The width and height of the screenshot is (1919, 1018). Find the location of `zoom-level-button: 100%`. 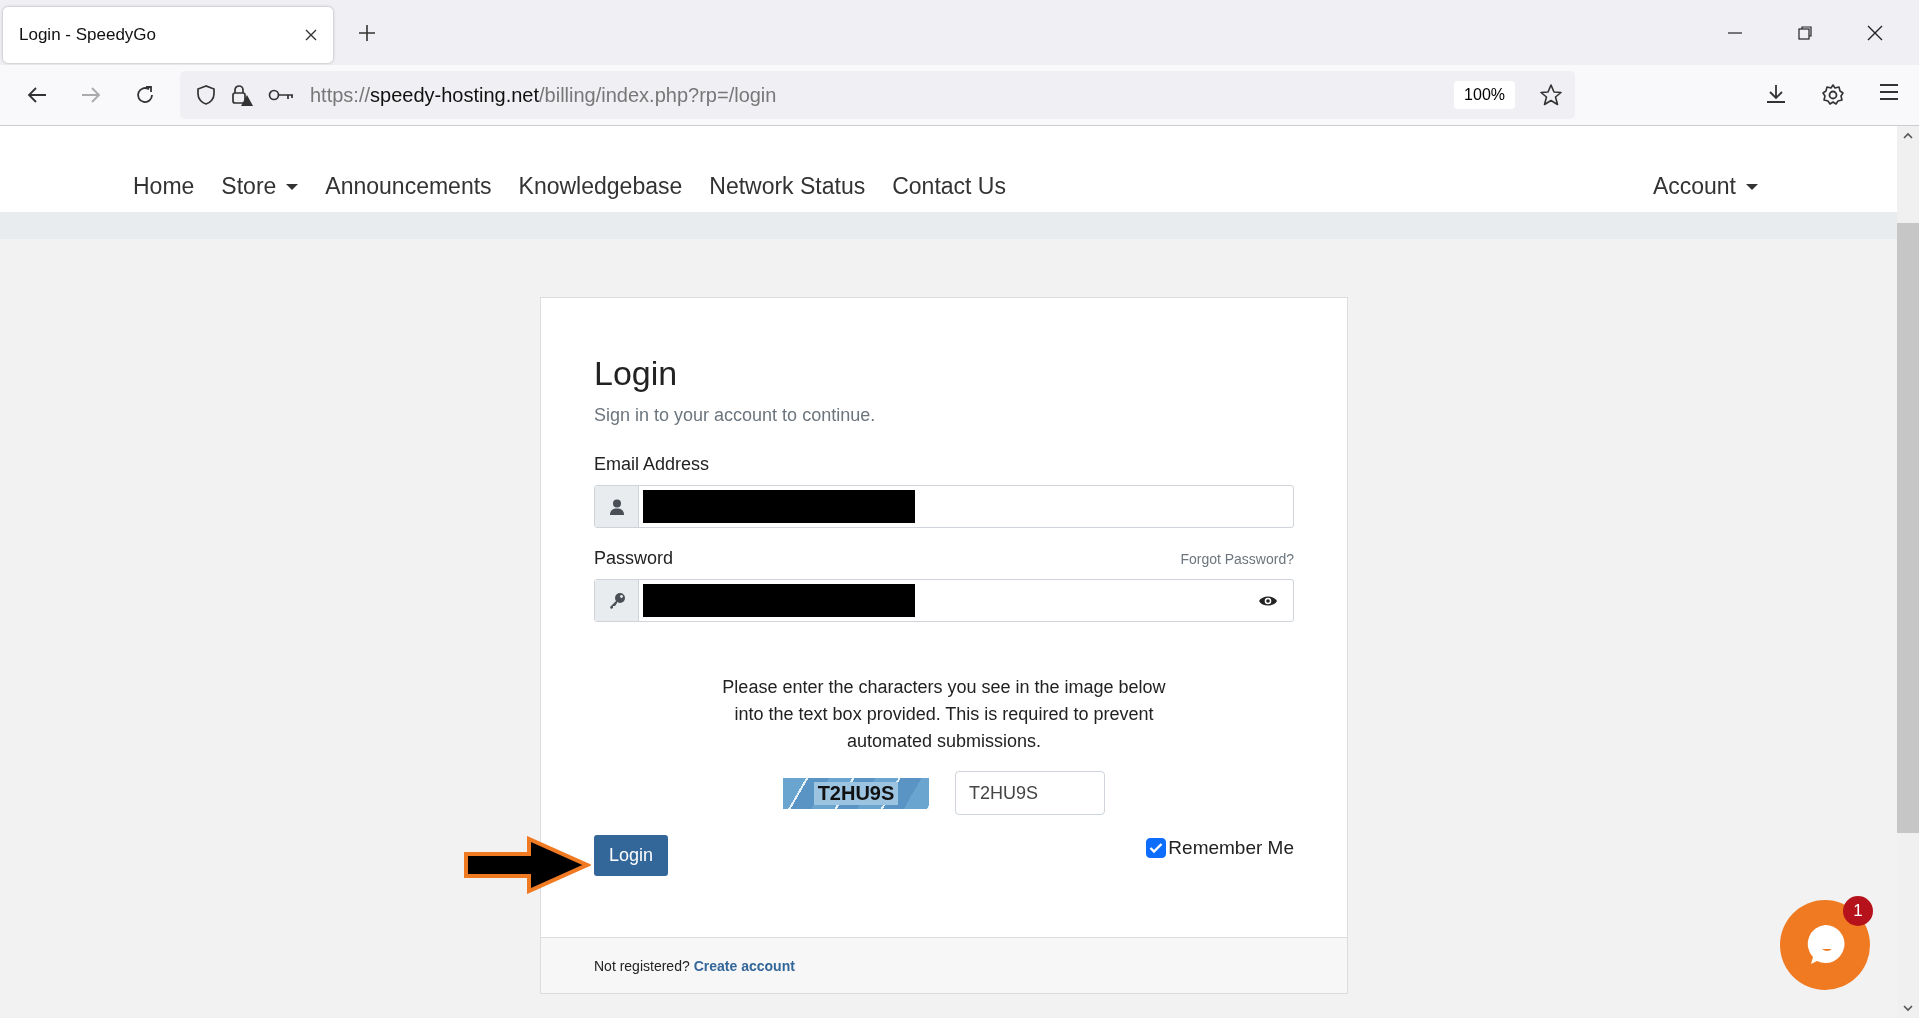

zoom-level-button: 100% is located at coordinates (1484, 95).